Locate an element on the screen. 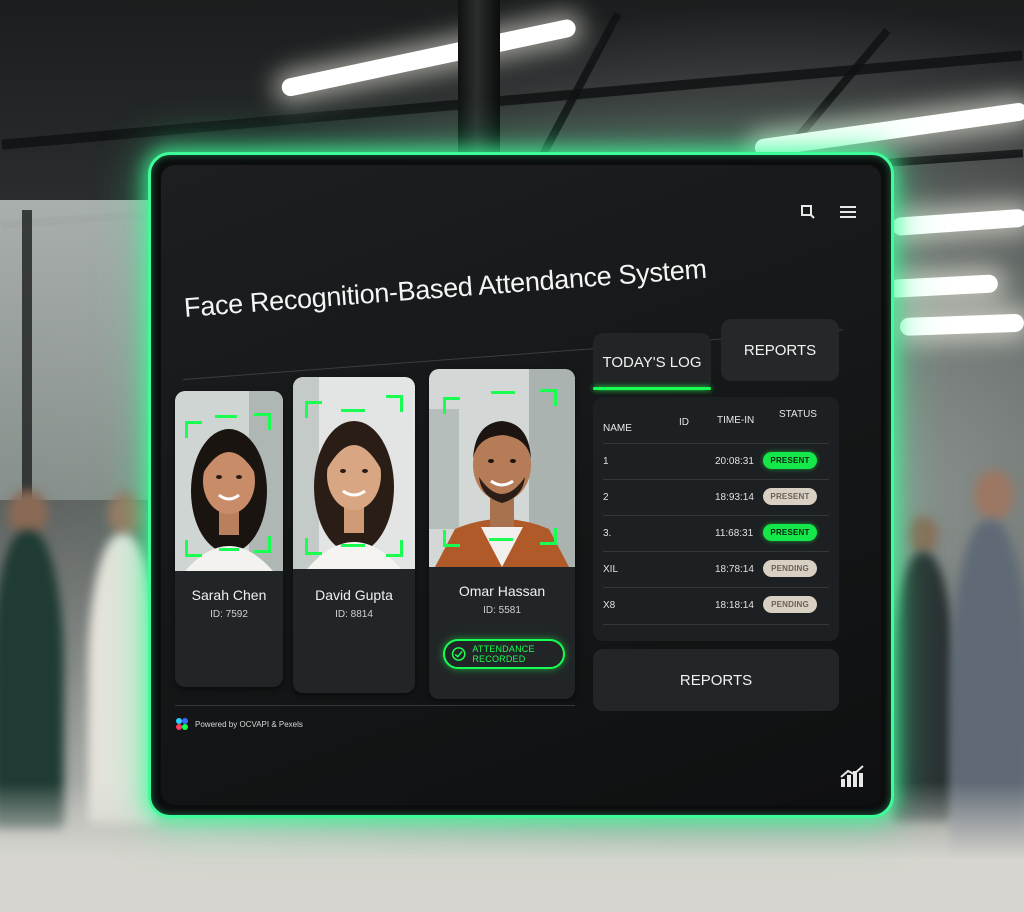 Image resolution: width=1024 pixels, height=912 pixels. menu-icon is located at coordinates (848, 212).